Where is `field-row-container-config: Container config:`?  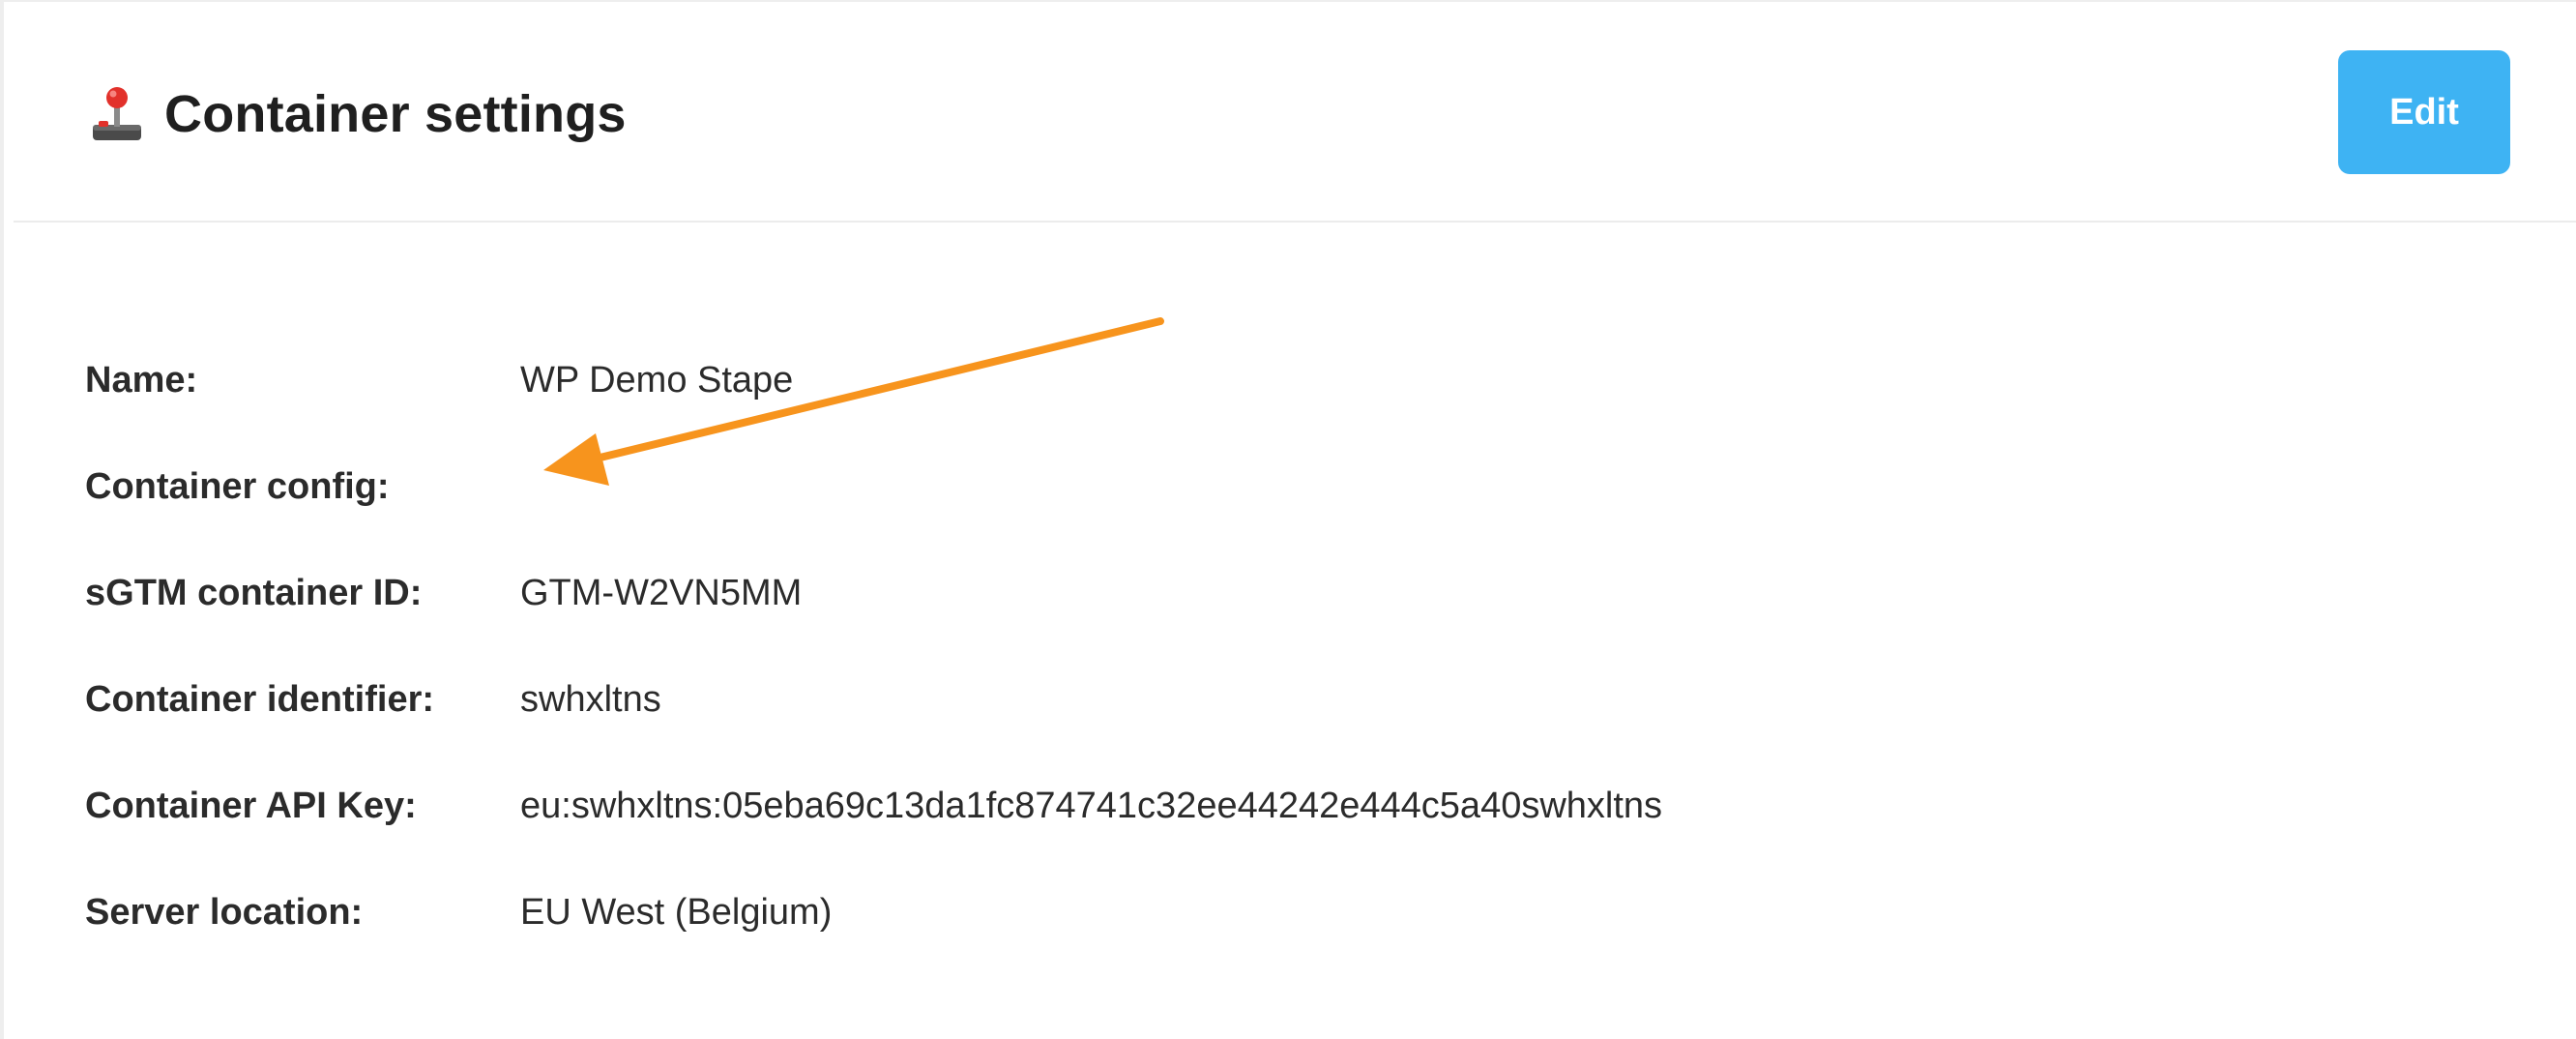 field-row-container-config: Container config: is located at coordinates (1245, 486).